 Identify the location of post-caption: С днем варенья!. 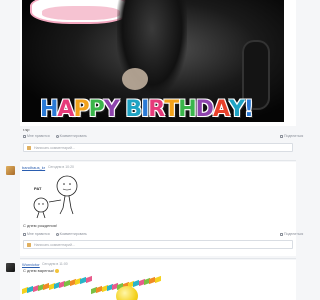
(41, 270).